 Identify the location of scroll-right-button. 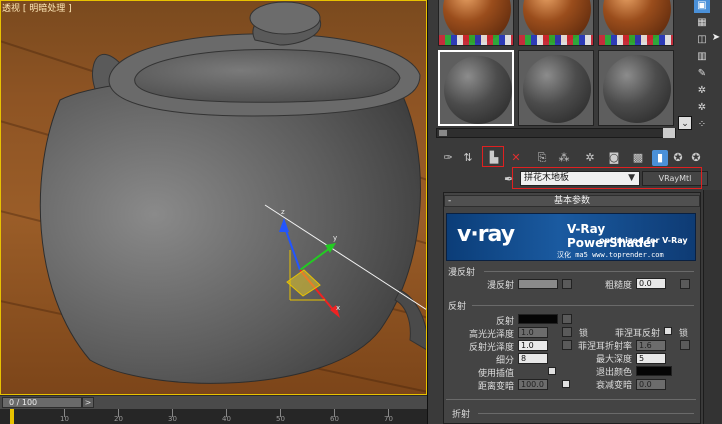
(669, 133).